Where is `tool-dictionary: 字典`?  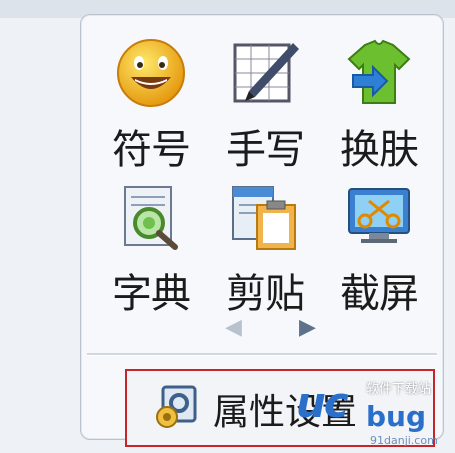
tool-dictionary: 字典 is located at coordinates (148, 251).